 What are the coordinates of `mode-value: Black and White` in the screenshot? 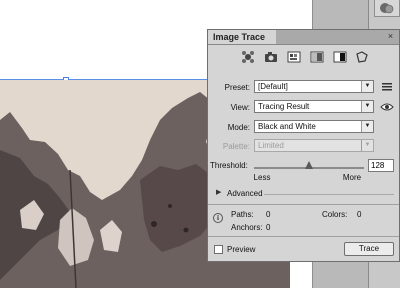 It's located at (287, 126).